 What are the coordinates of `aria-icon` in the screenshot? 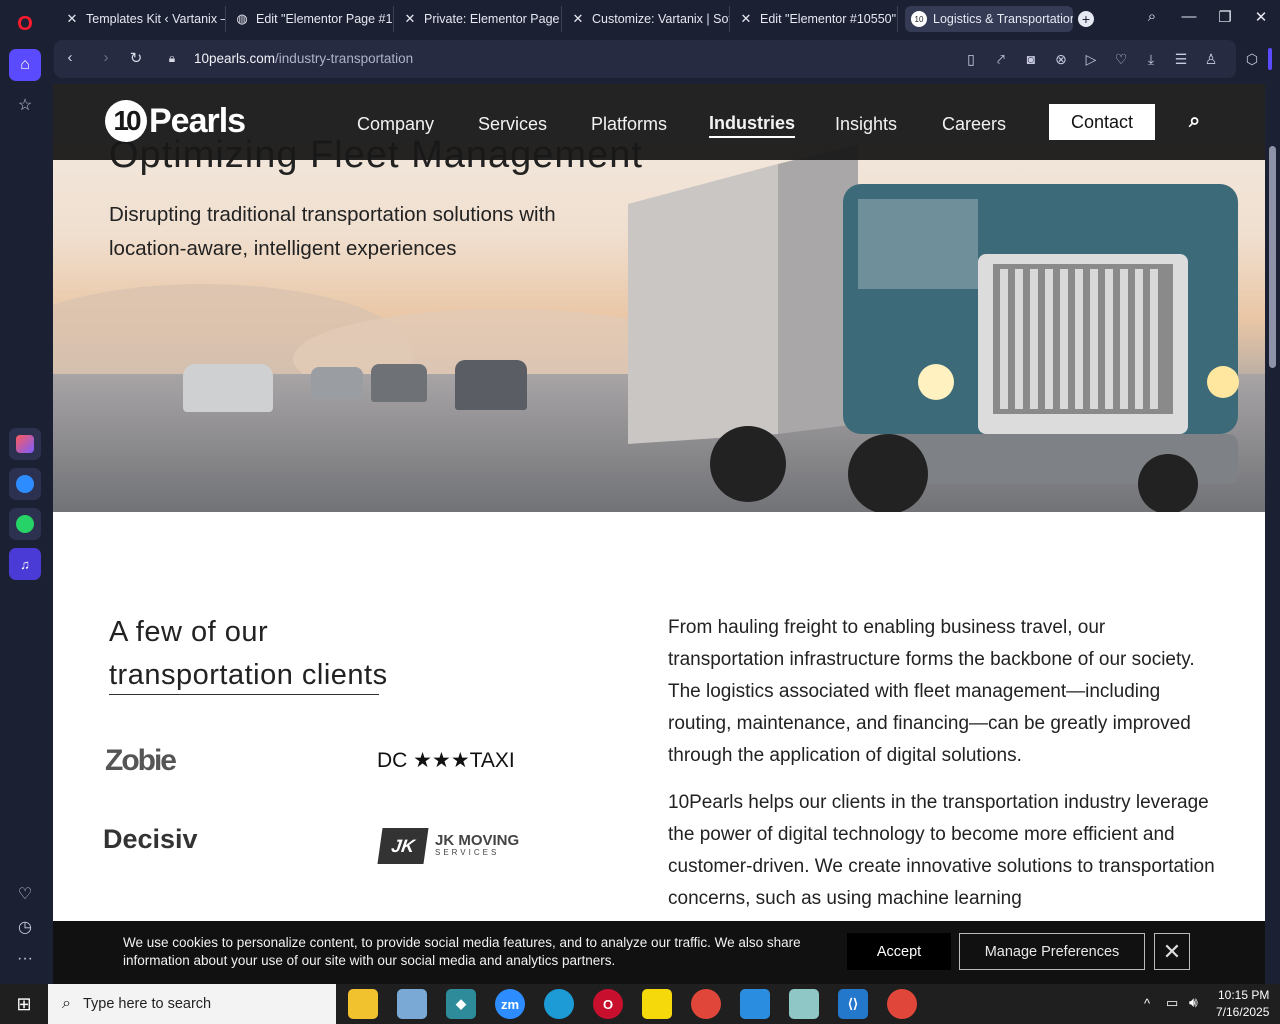 It's located at (25, 444).